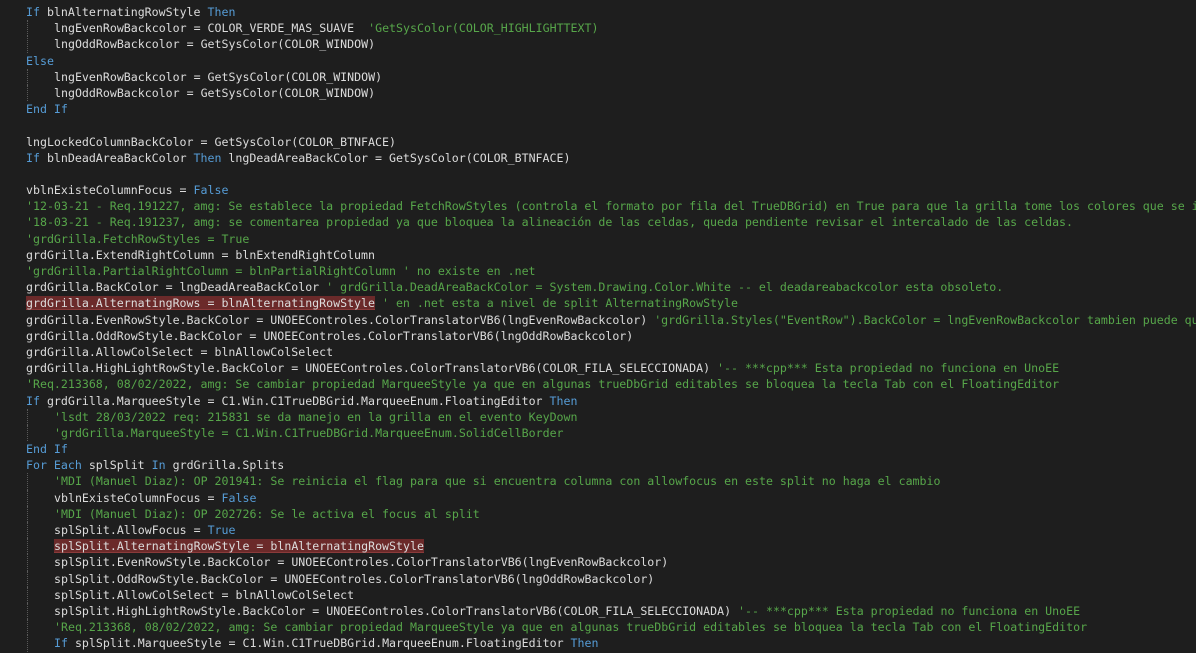 The height and width of the screenshot is (653, 1196). Describe the element at coordinates (611, 465) in the screenshot. I see `code-line: For Each splSplit In grdGrilla.Splits` at that location.